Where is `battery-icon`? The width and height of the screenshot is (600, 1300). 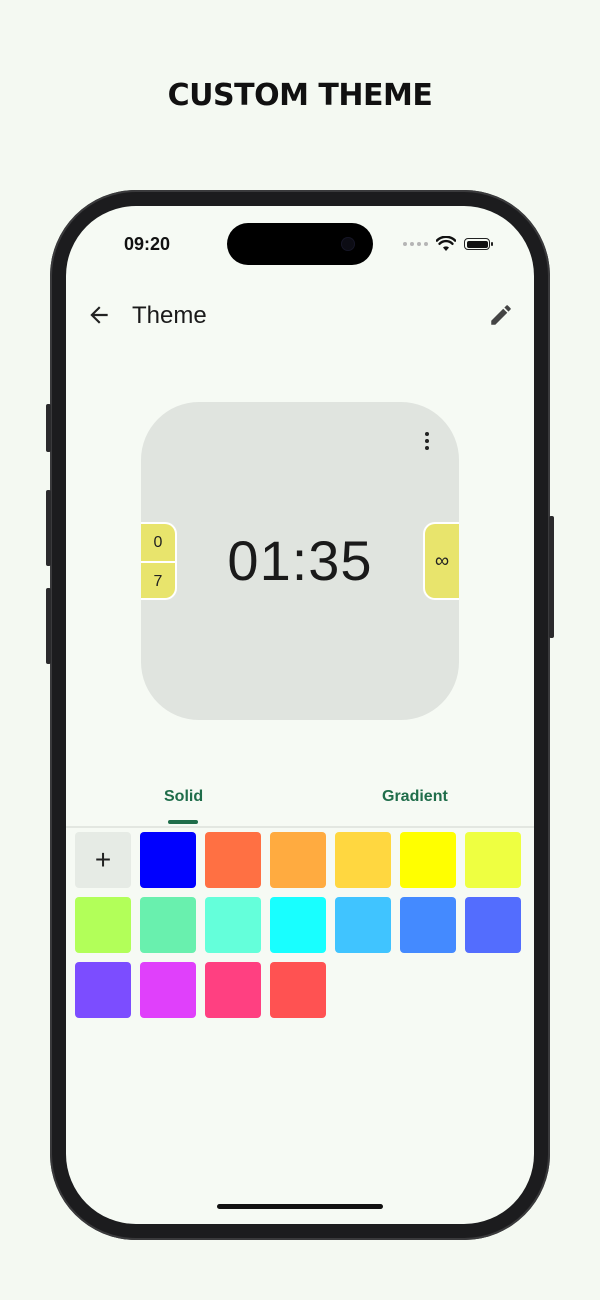
battery-icon is located at coordinates (478, 244).